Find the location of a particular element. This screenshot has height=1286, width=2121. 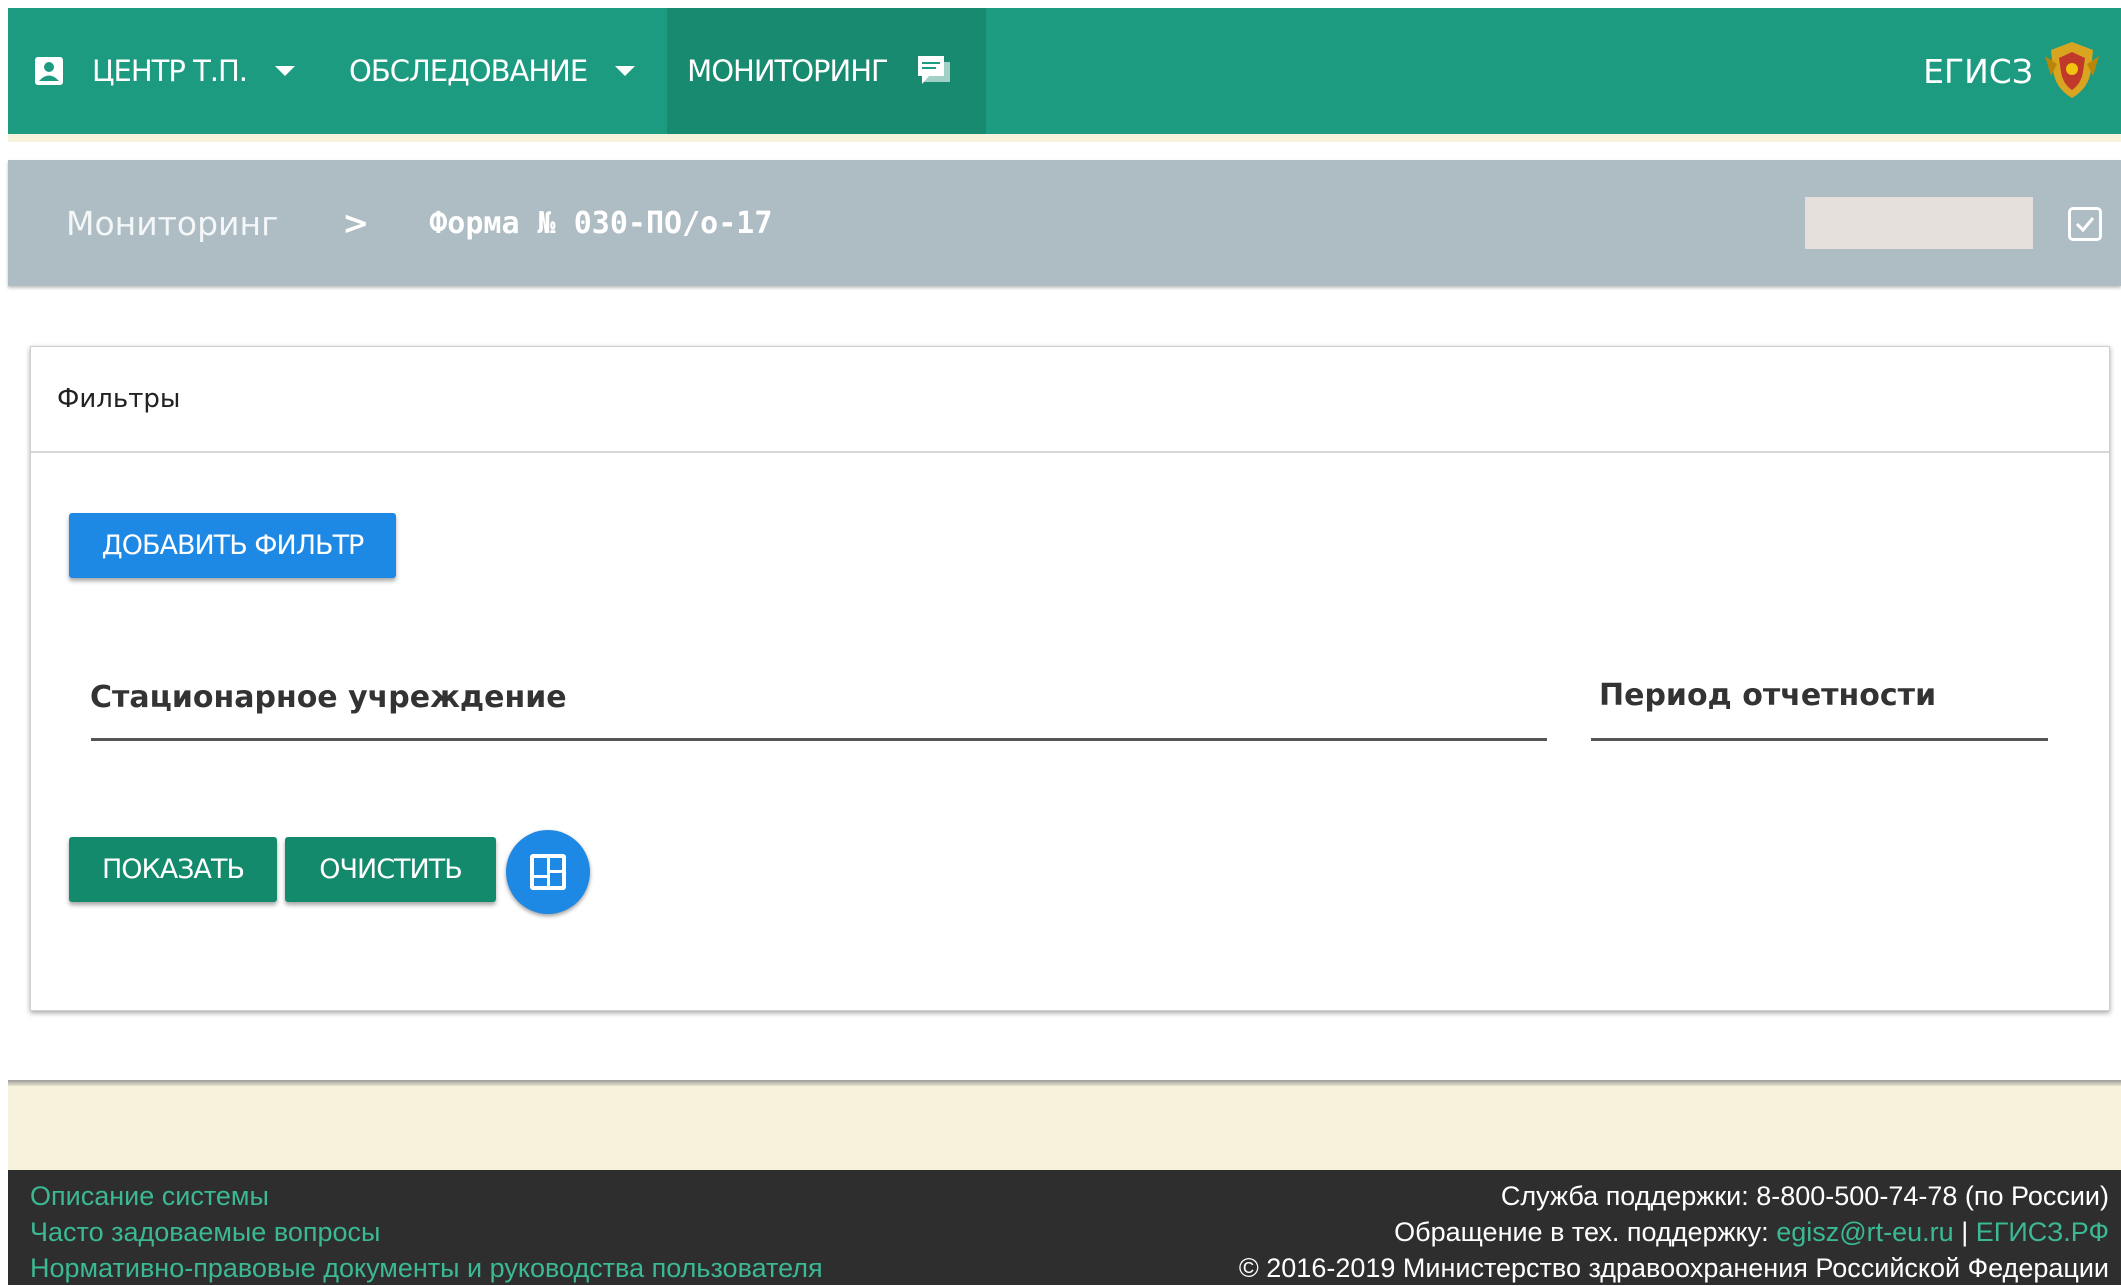

spacer is located at coordinates (1064, 151).